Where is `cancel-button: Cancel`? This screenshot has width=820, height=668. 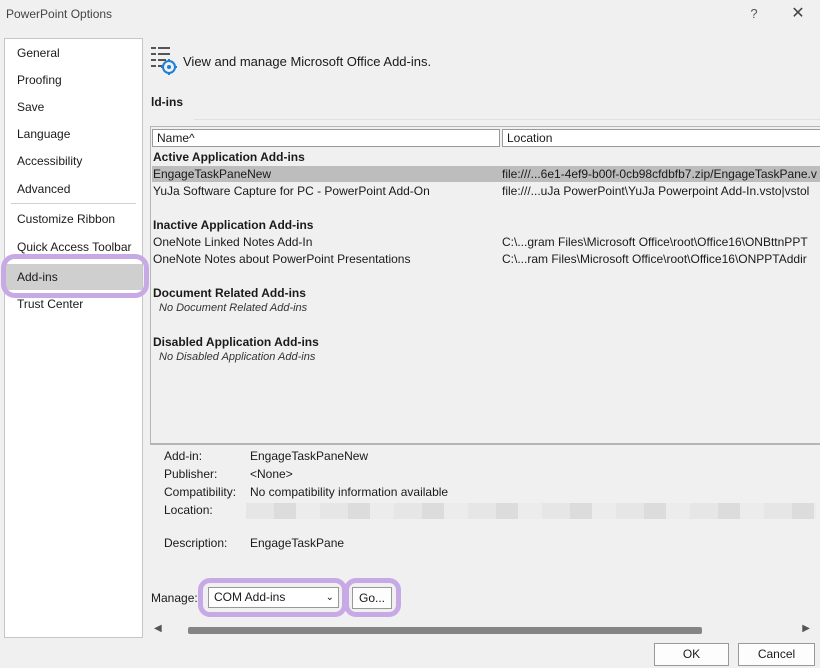
cancel-button: Cancel is located at coordinates (776, 654).